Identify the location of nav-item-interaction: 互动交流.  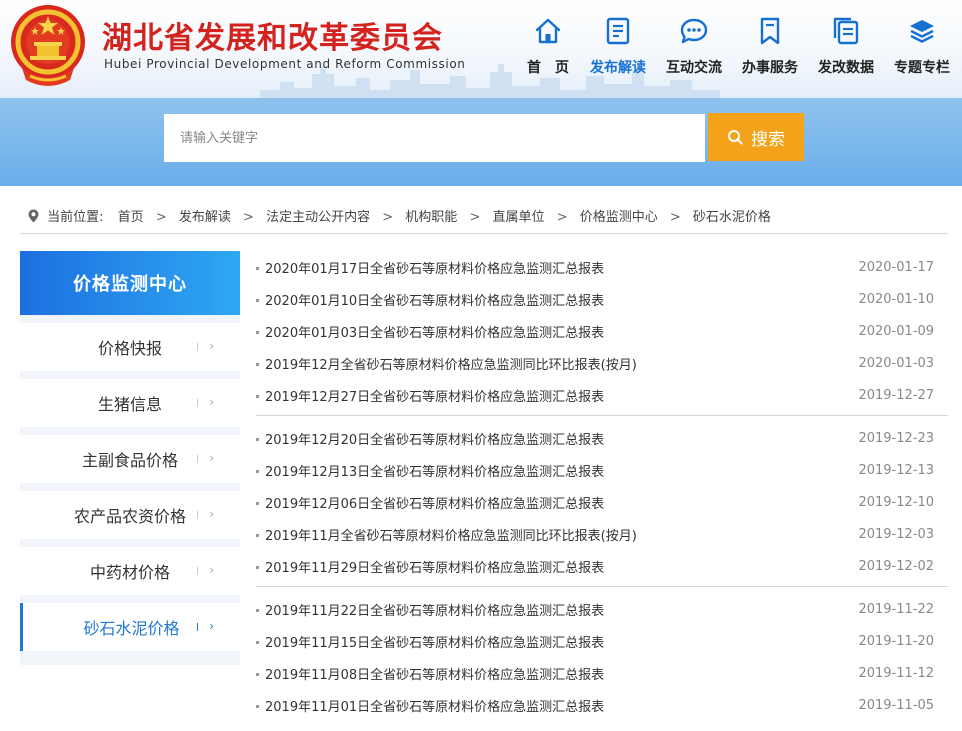
(694, 47).